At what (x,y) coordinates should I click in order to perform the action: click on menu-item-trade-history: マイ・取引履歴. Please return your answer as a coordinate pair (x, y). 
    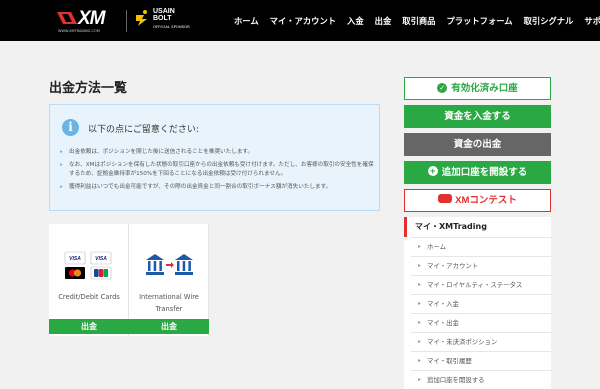
    Looking at the image, I should click on (481, 360).